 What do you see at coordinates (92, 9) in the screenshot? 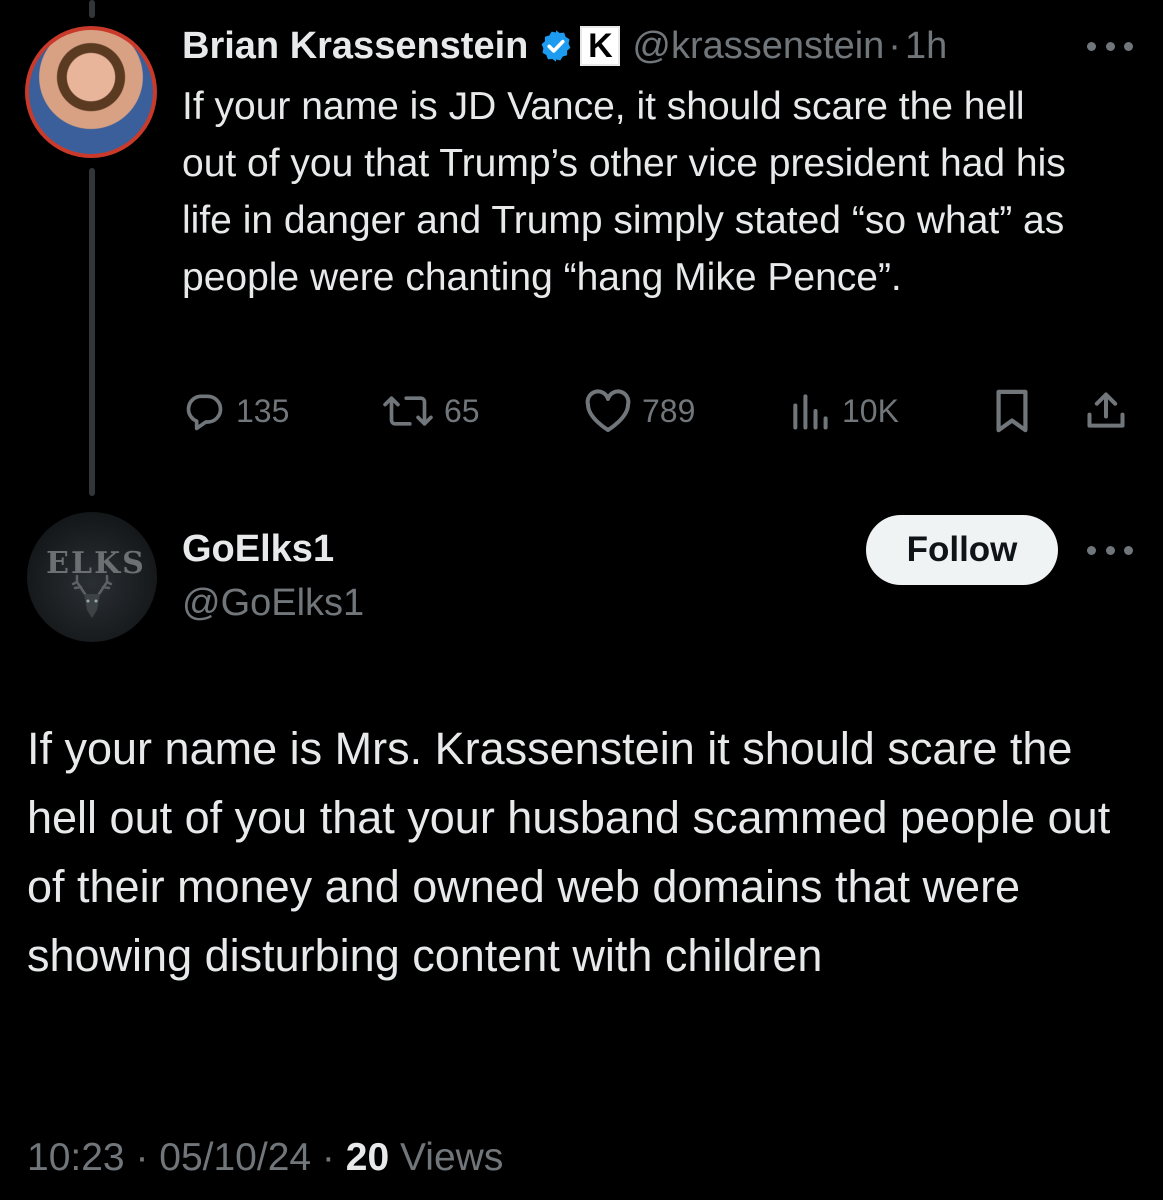
I see `thread-line-top` at bounding box center [92, 9].